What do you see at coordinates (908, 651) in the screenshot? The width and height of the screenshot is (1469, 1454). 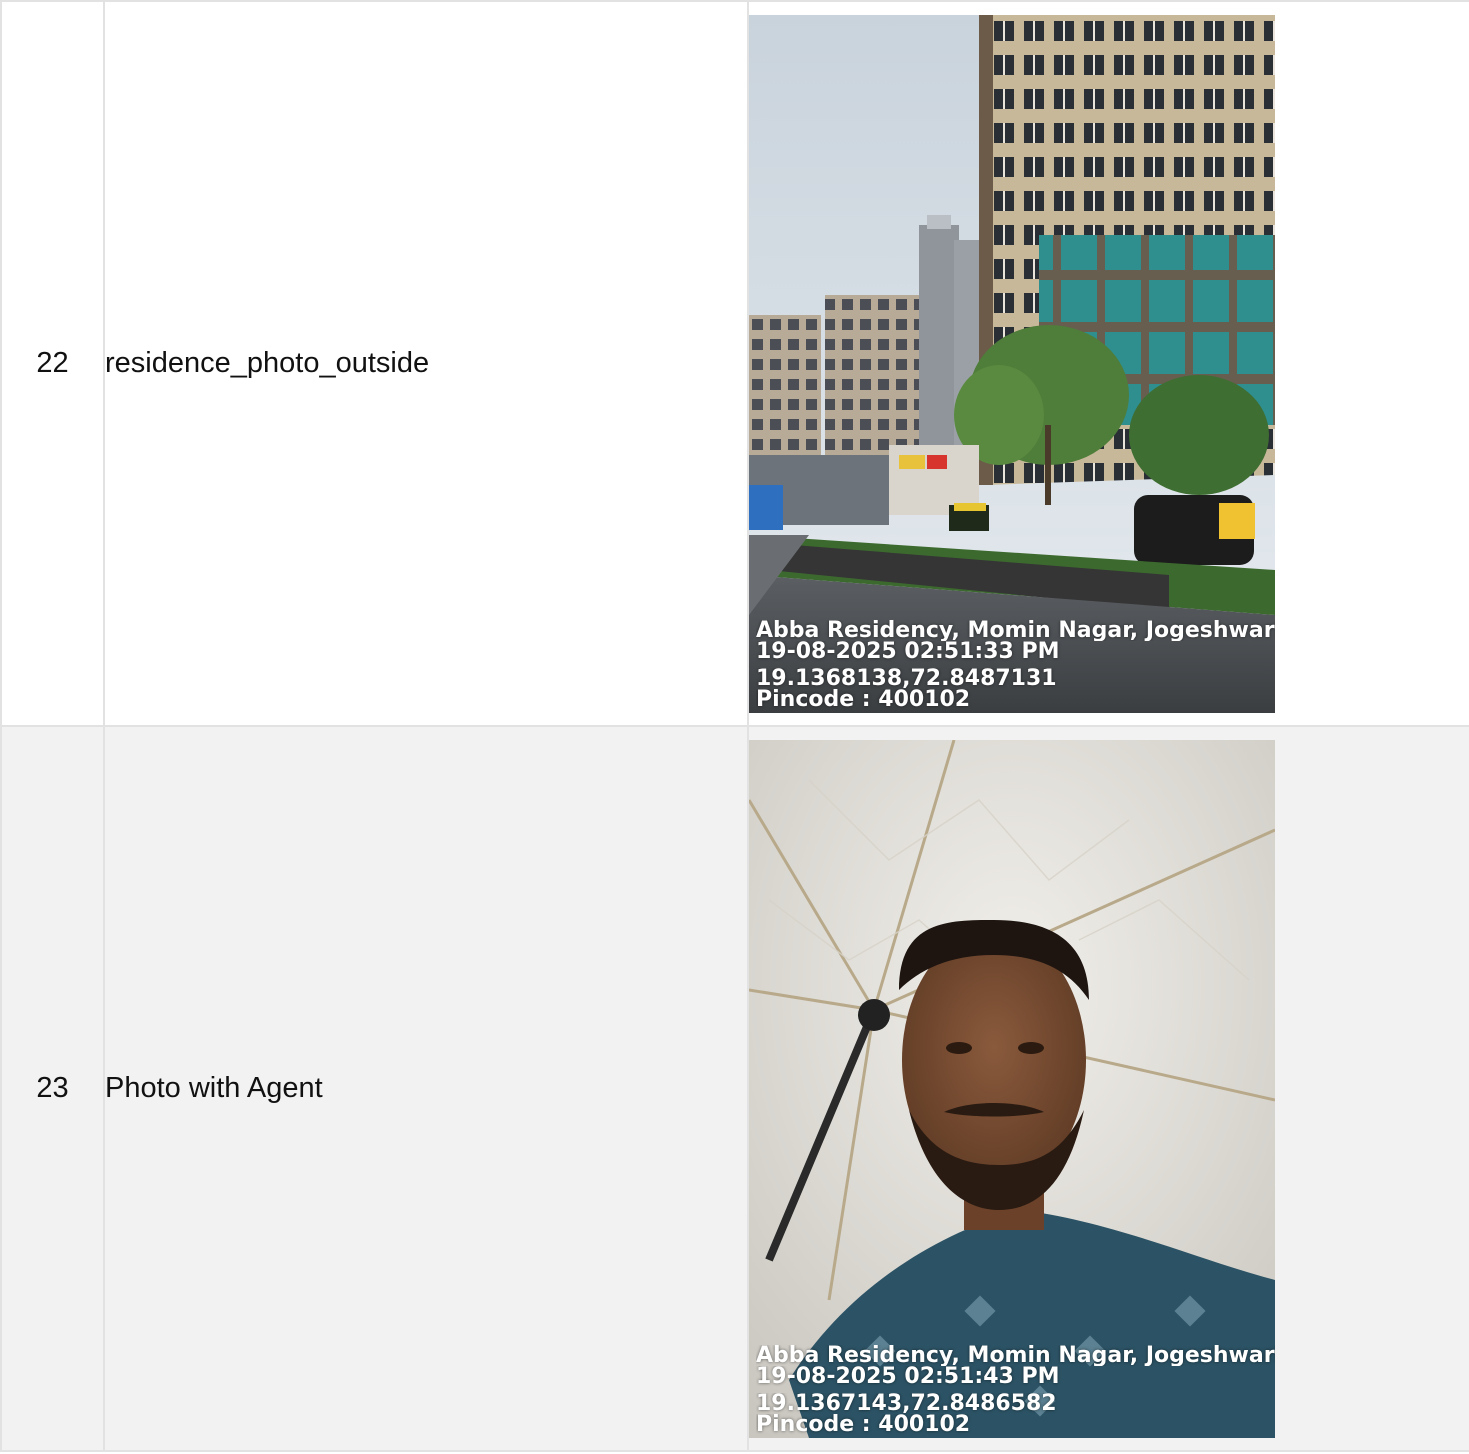 I see `stamp-datetime: 19-08-2025 02:51:33 PM` at bounding box center [908, 651].